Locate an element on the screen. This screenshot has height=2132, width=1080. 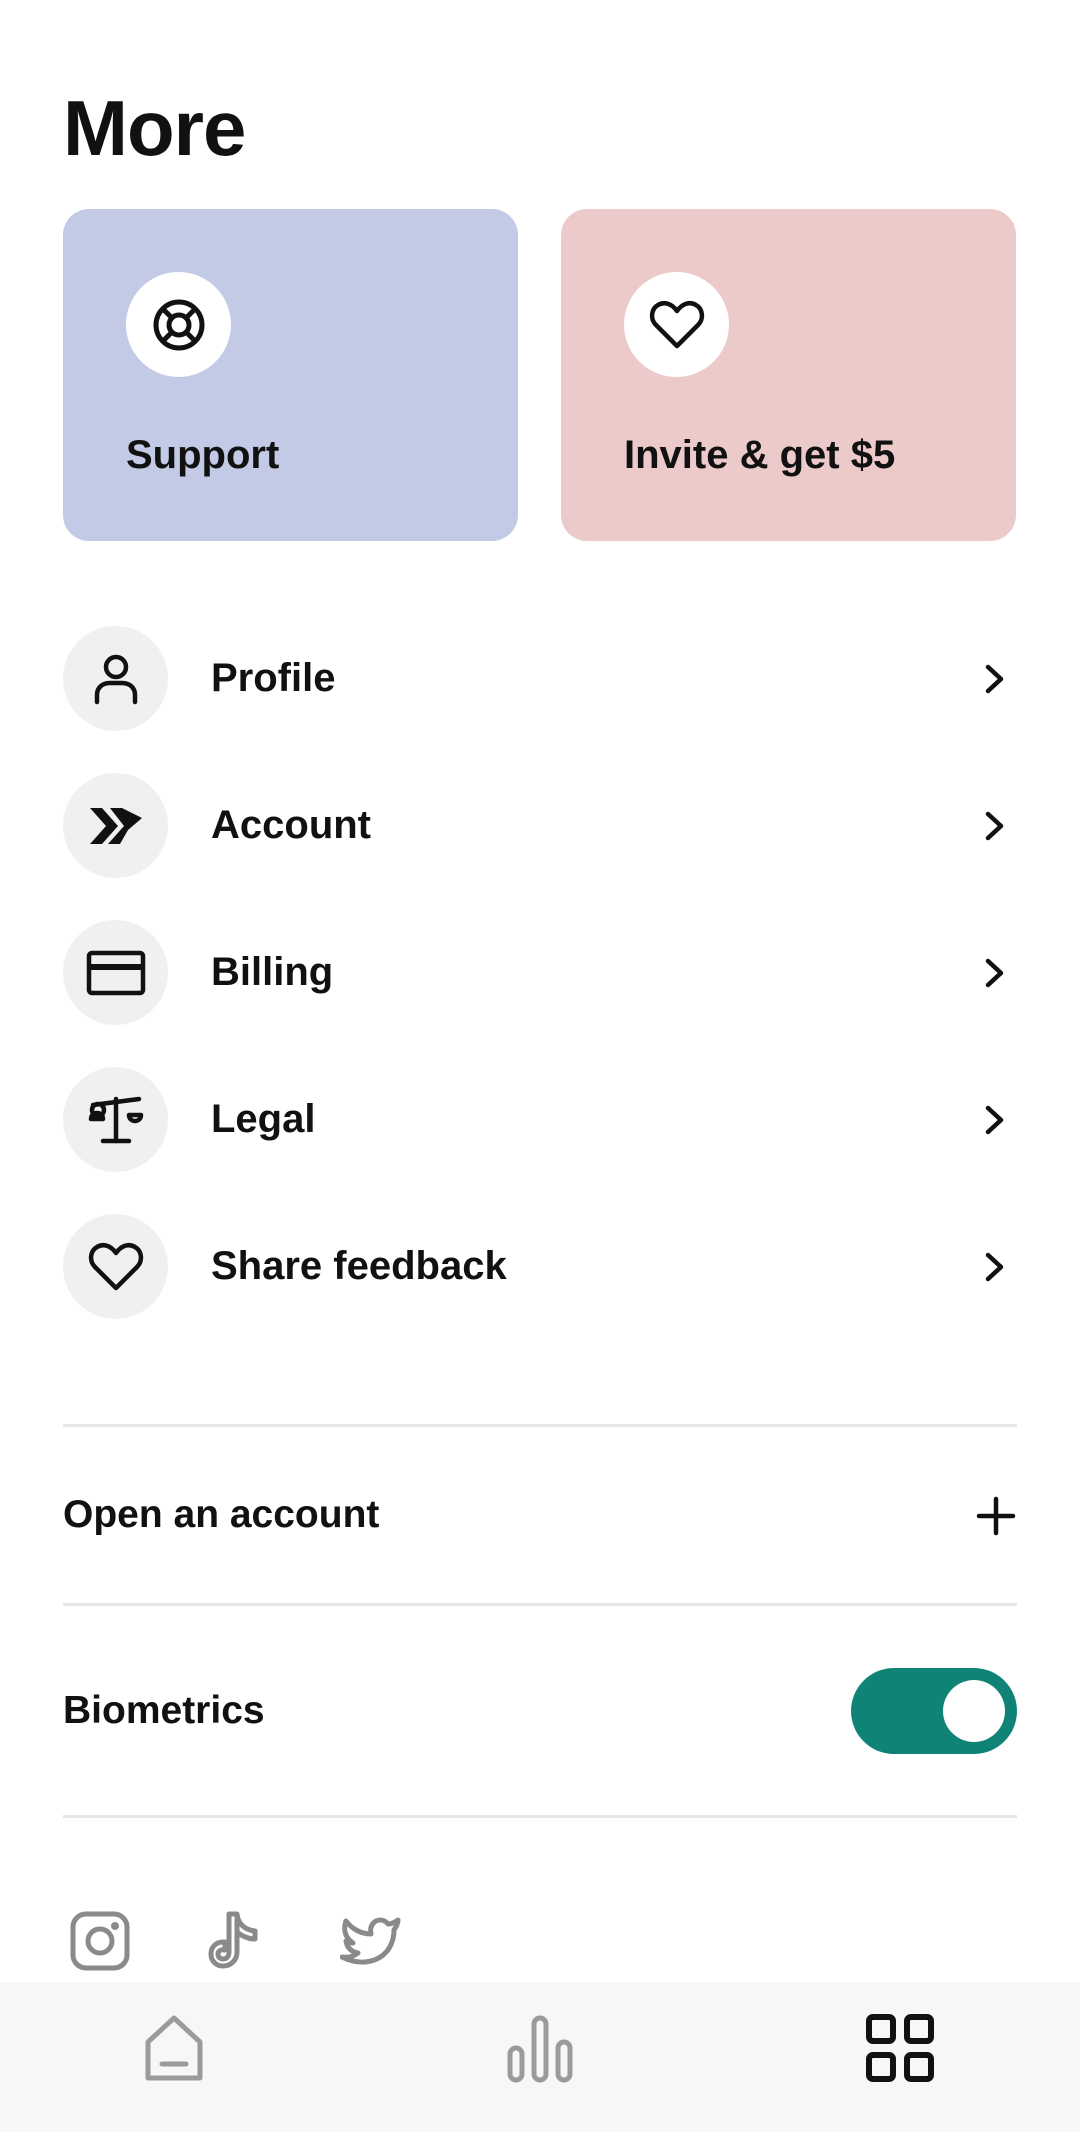
twitter-icon is located at coordinates (371, 1941).